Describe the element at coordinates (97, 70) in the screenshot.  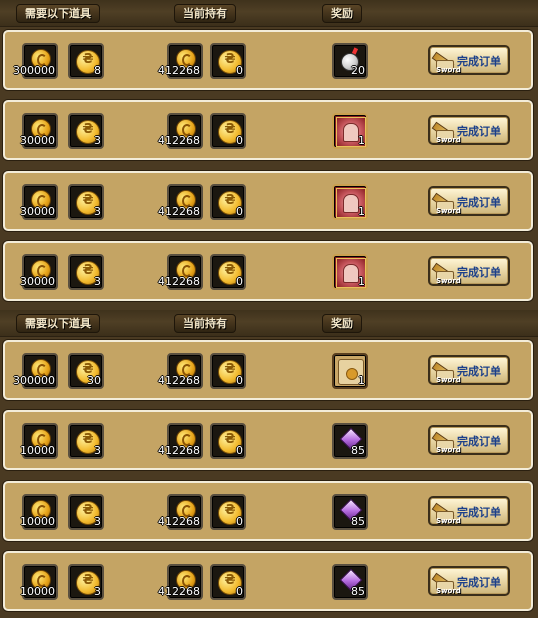
I see `required-token-qty: 8` at that location.